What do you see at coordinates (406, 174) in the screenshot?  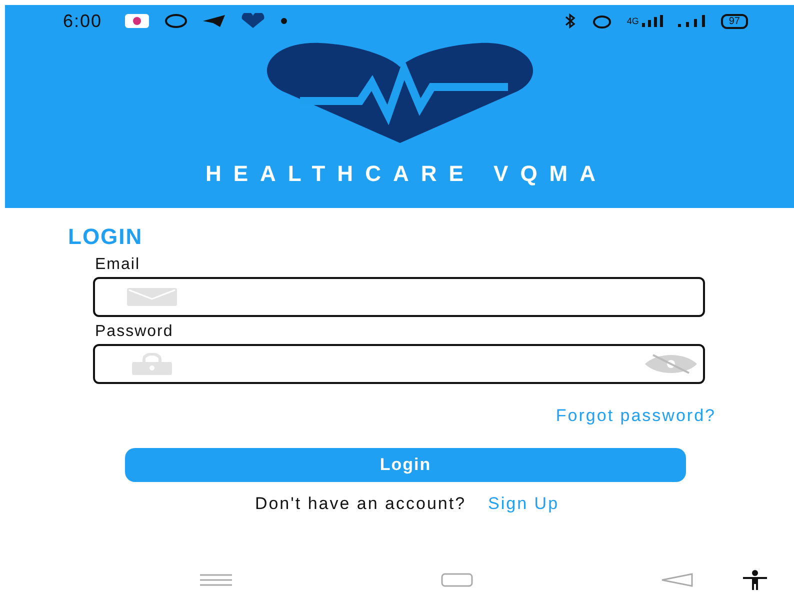 I see `app-title: HEALTHCARE VQMA` at bounding box center [406, 174].